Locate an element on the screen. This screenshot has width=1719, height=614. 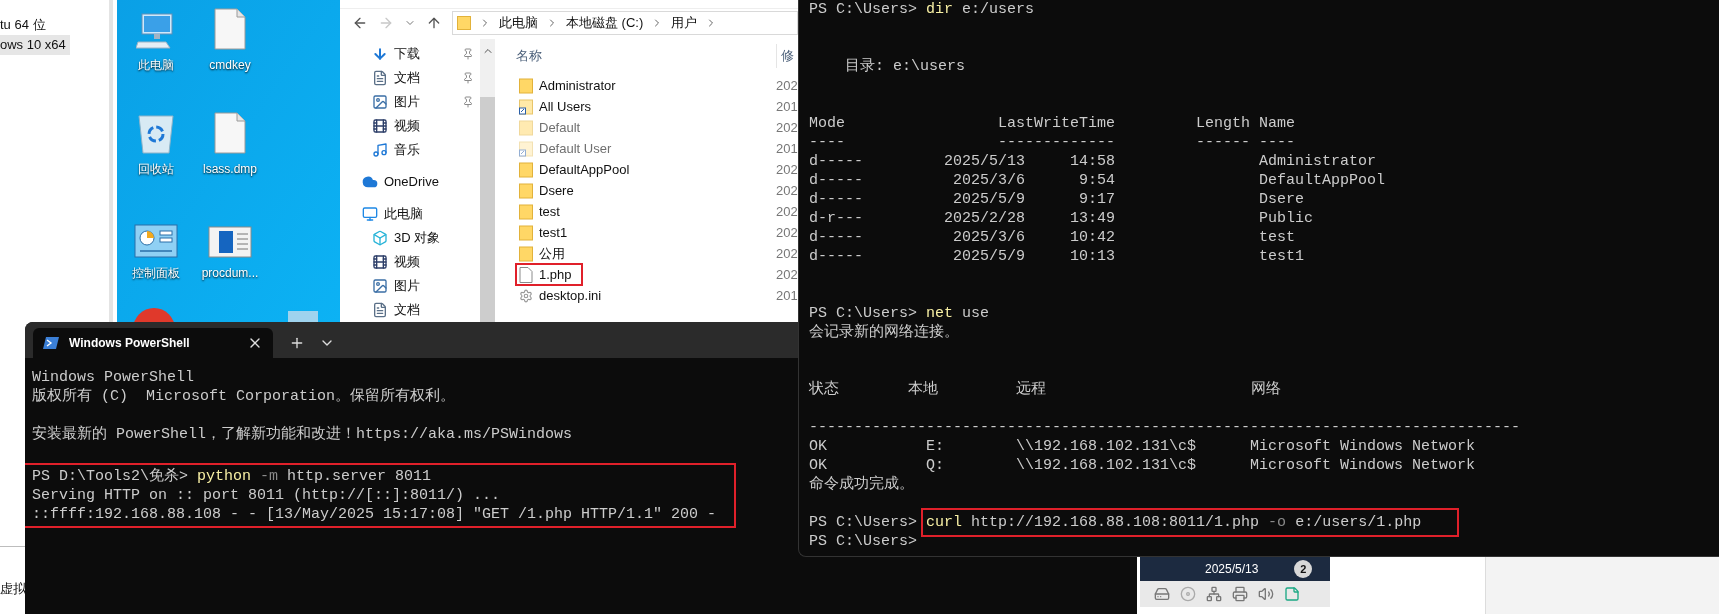
file-row-name: test is located at coordinates (543, 211).